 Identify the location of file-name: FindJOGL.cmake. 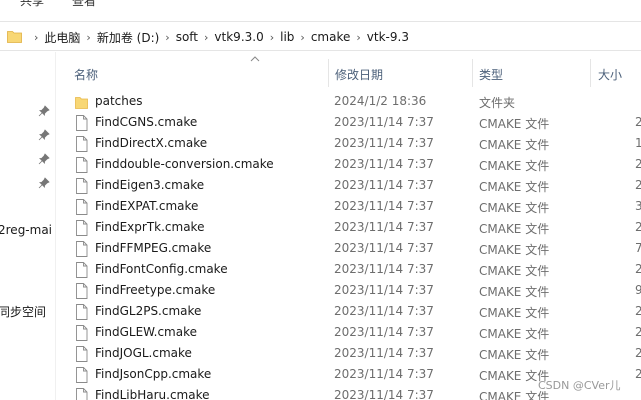
(143, 353).